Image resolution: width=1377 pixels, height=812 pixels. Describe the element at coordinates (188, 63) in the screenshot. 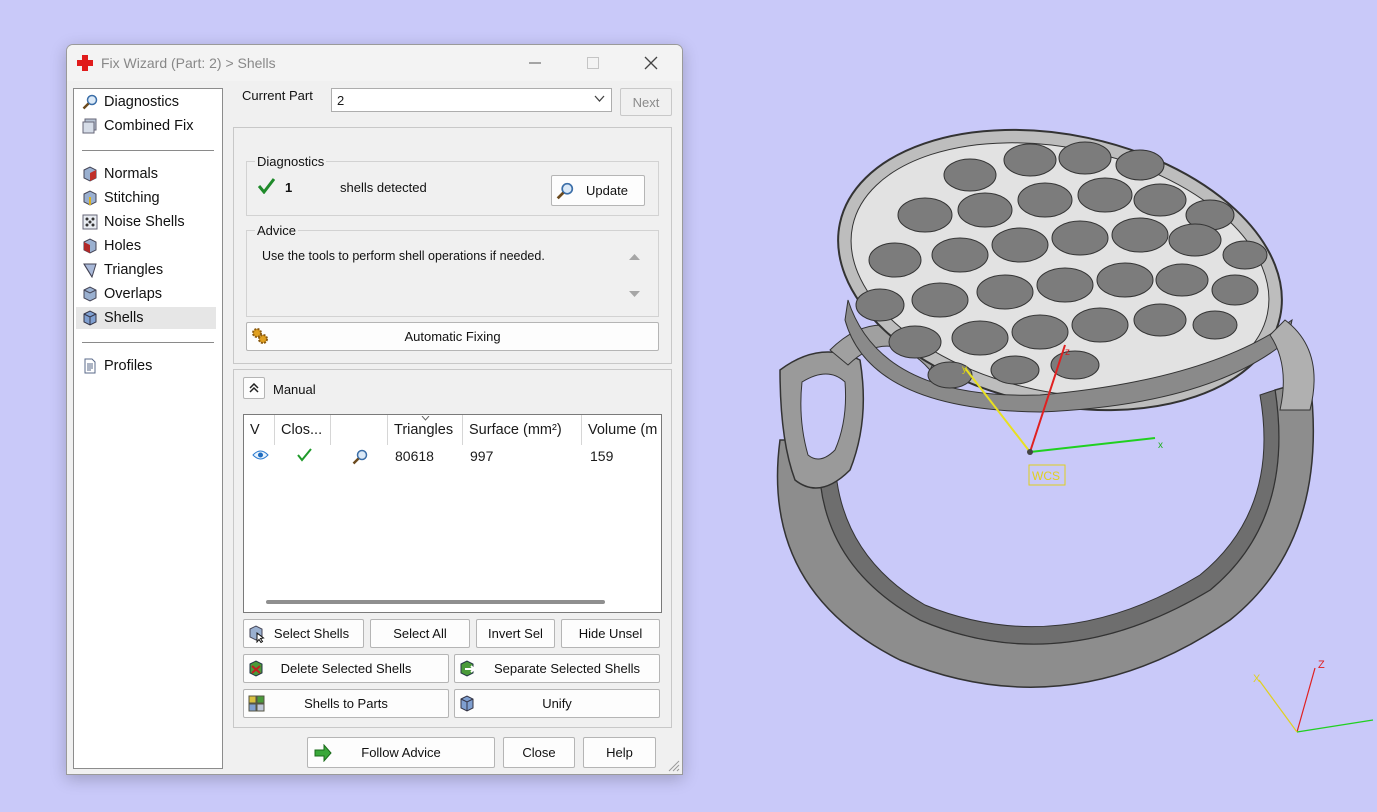

I see `window-title: Fix Wizard (Part: 2) > Shells` at that location.